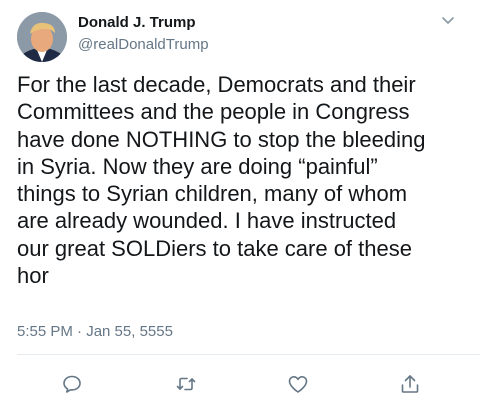  I want to click on reply-icon, so click(72, 384).